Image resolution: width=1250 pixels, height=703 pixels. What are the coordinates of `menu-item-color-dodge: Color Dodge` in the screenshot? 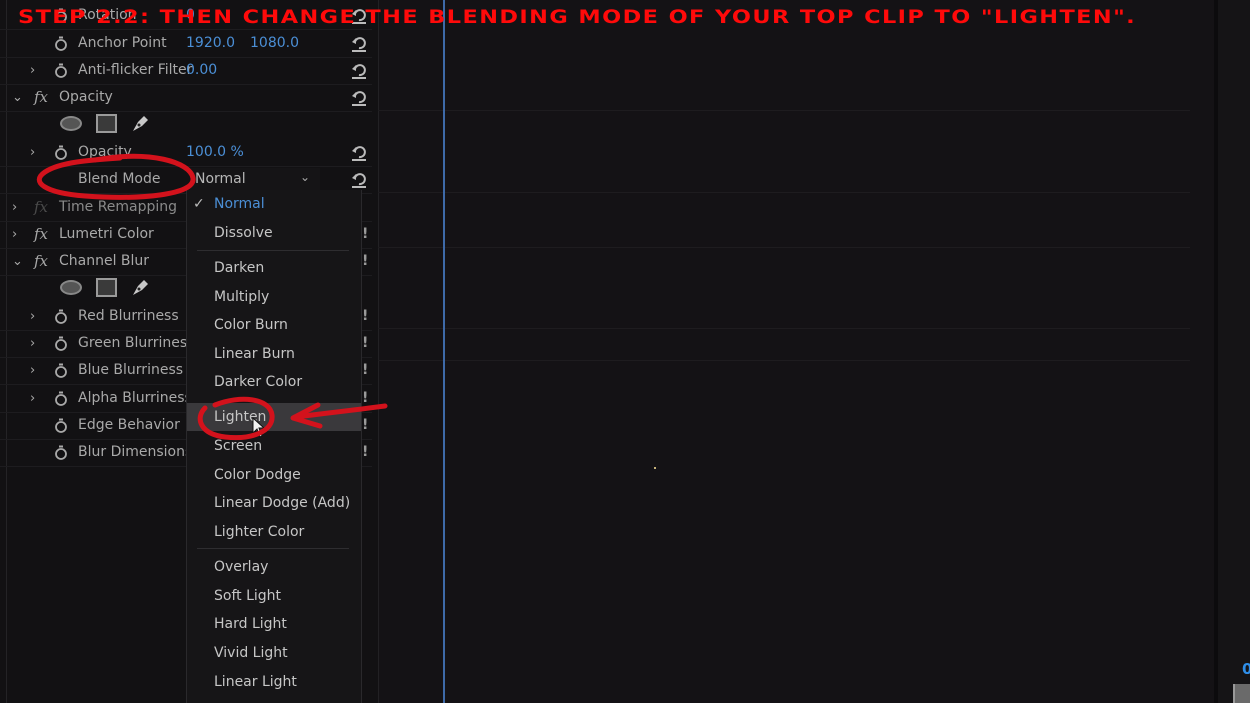 It's located at (274, 475).